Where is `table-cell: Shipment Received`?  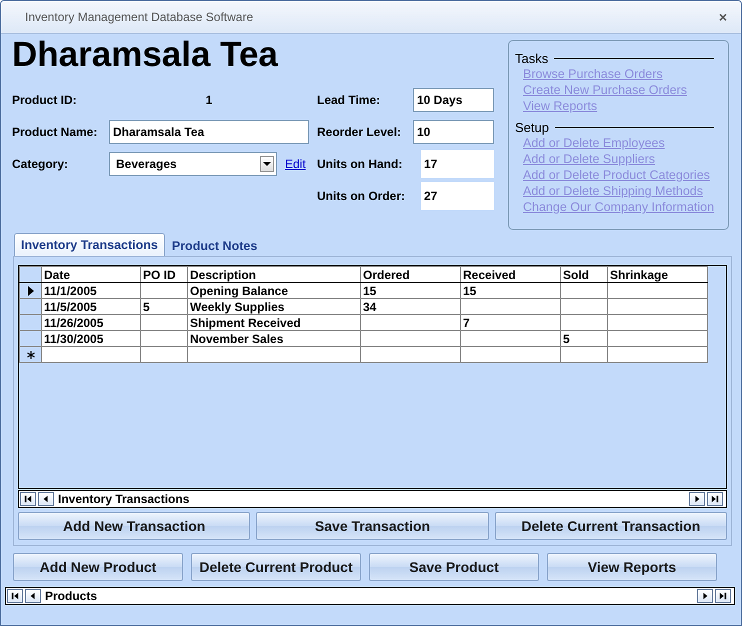
table-cell: Shipment Received is located at coordinates (274, 322).